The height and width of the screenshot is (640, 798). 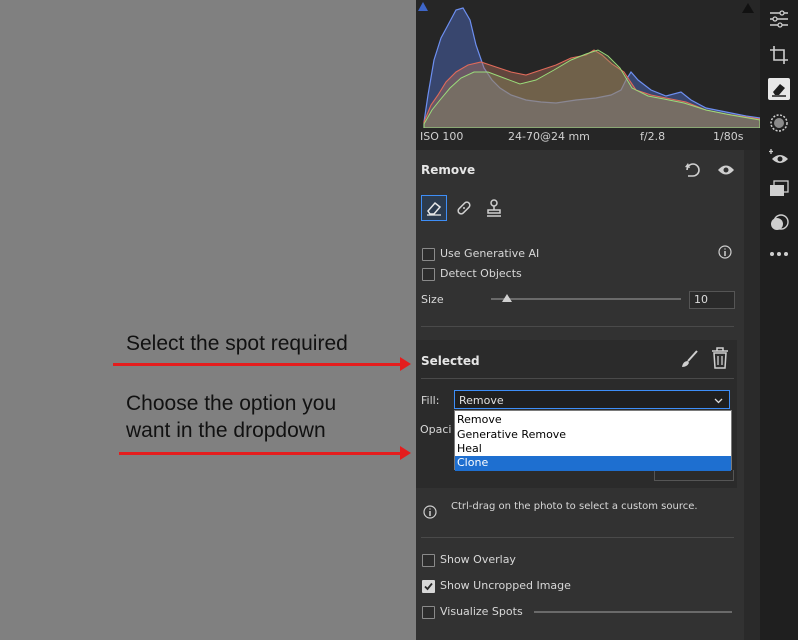 What do you see at coordinates (779, 223) in the screenshot?
I see `versions-icon` at bounding box center [779, 223].